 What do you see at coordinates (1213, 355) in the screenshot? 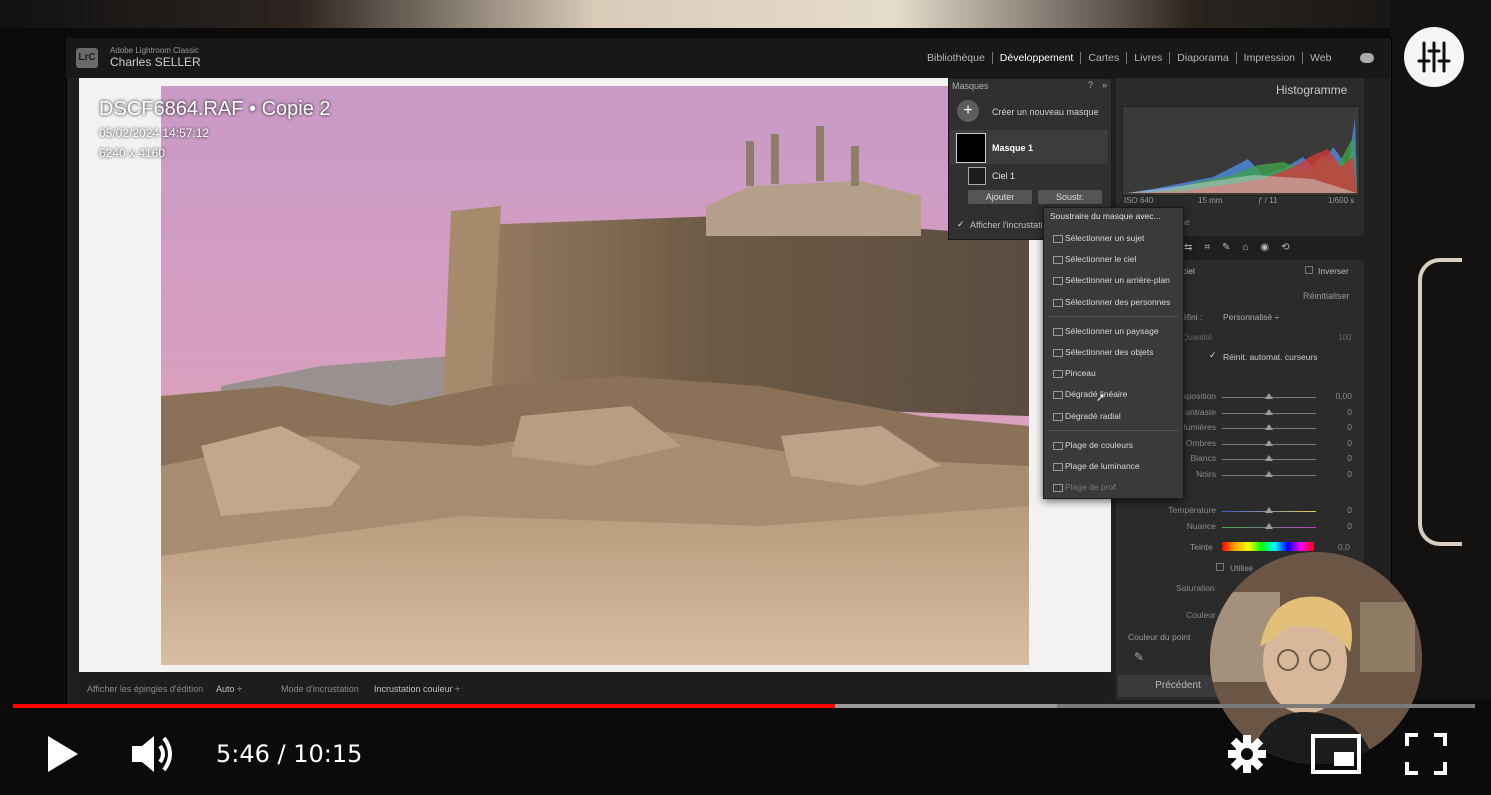
I see `auto-reset-check-icon: ✓` at bounding box center [1213, 355].